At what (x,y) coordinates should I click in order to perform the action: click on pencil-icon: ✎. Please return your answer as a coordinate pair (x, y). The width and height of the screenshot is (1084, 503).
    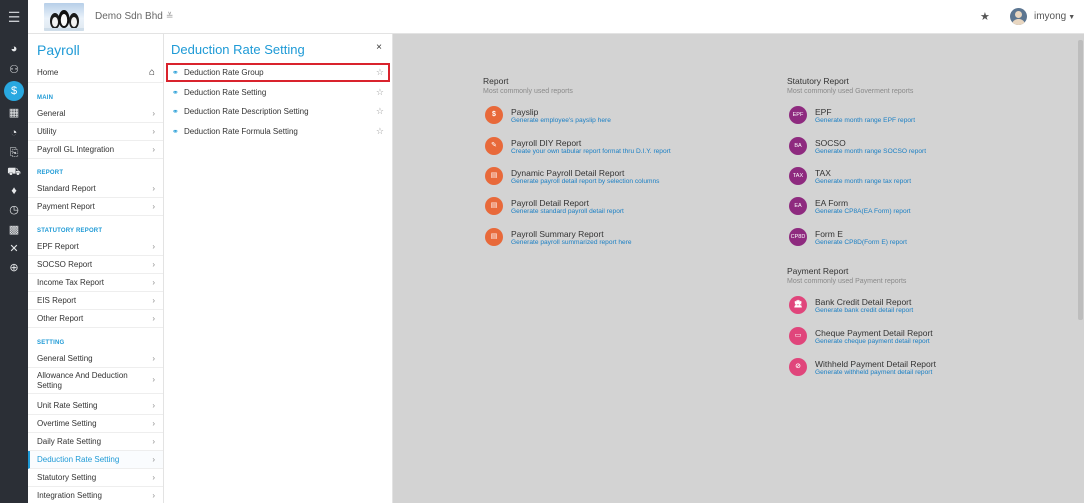
    Looking at the image, I should click on (494, 146).